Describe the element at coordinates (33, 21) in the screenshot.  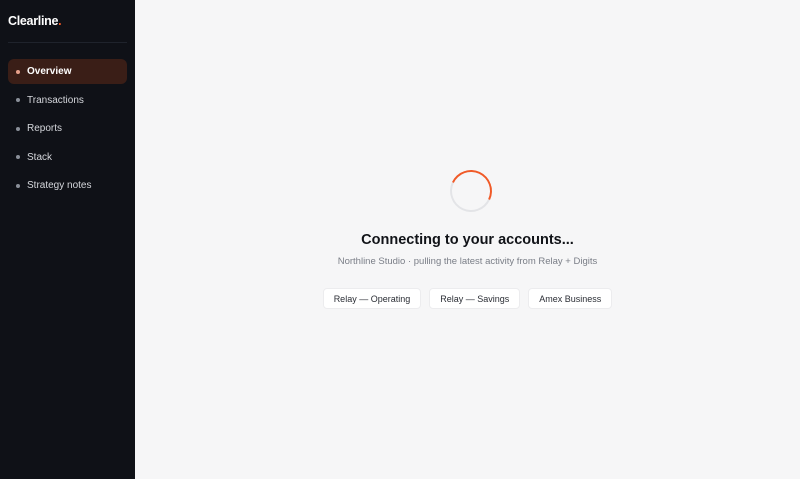
I see `brand-name: Clearline` at that location.